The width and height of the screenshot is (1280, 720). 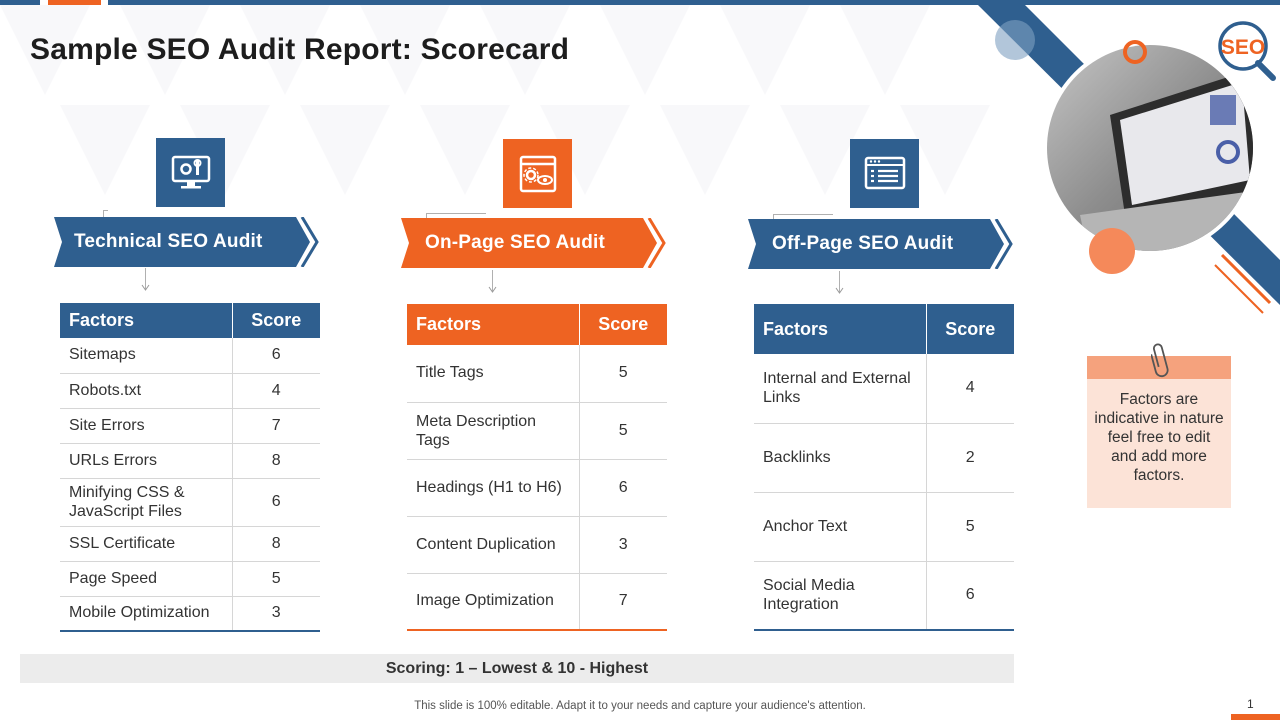 I want to click on table-row: SSL Certificate 8, so click(x=190, y=544).